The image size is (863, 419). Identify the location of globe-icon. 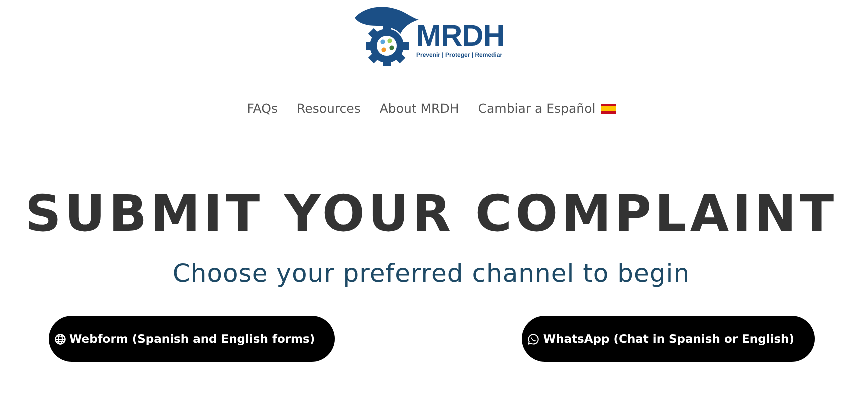
(60, 339).